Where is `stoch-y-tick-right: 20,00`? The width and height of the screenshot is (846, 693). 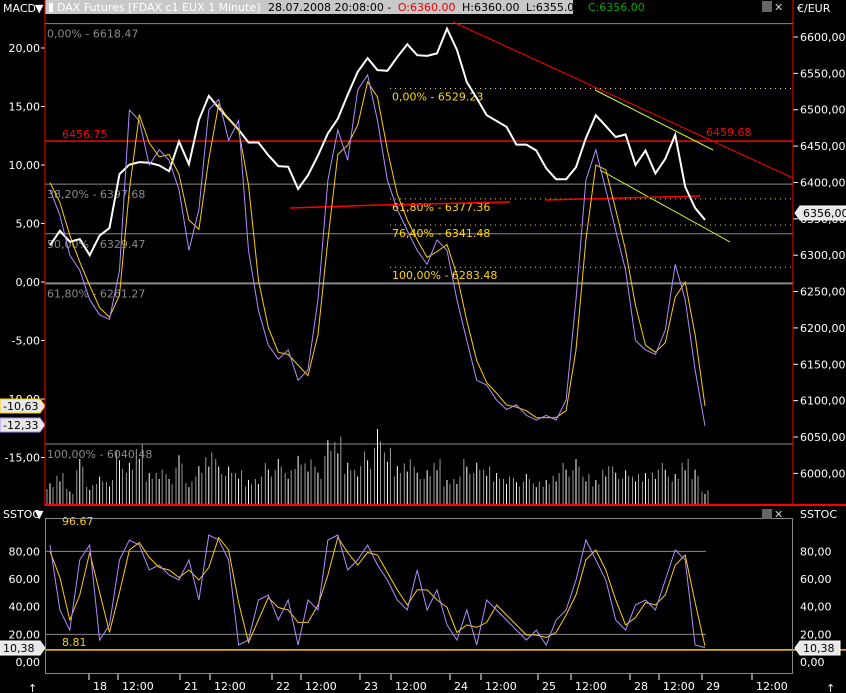
stoch-y-tick-right: 20,00 is located at coordinates (816, 634).